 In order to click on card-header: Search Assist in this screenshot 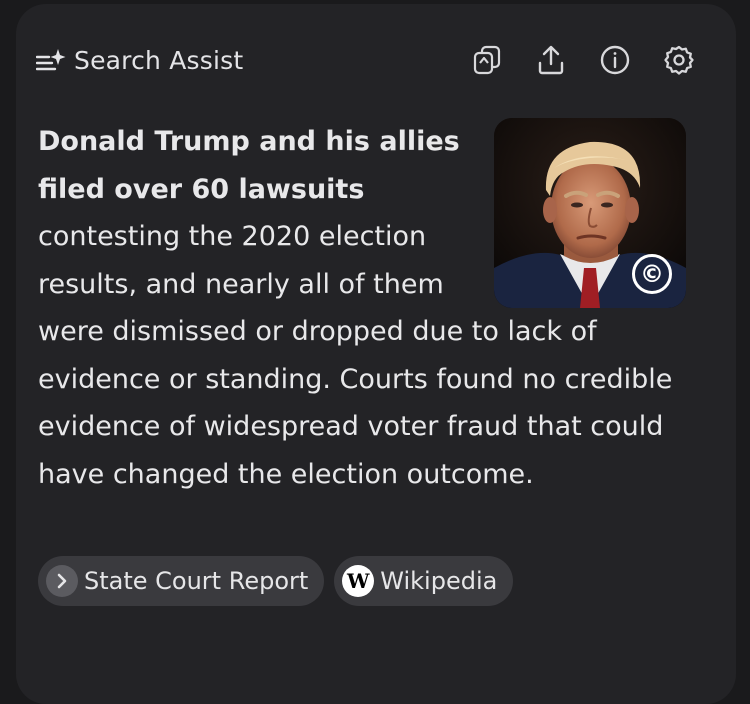, I will do `click(366, 60)`.